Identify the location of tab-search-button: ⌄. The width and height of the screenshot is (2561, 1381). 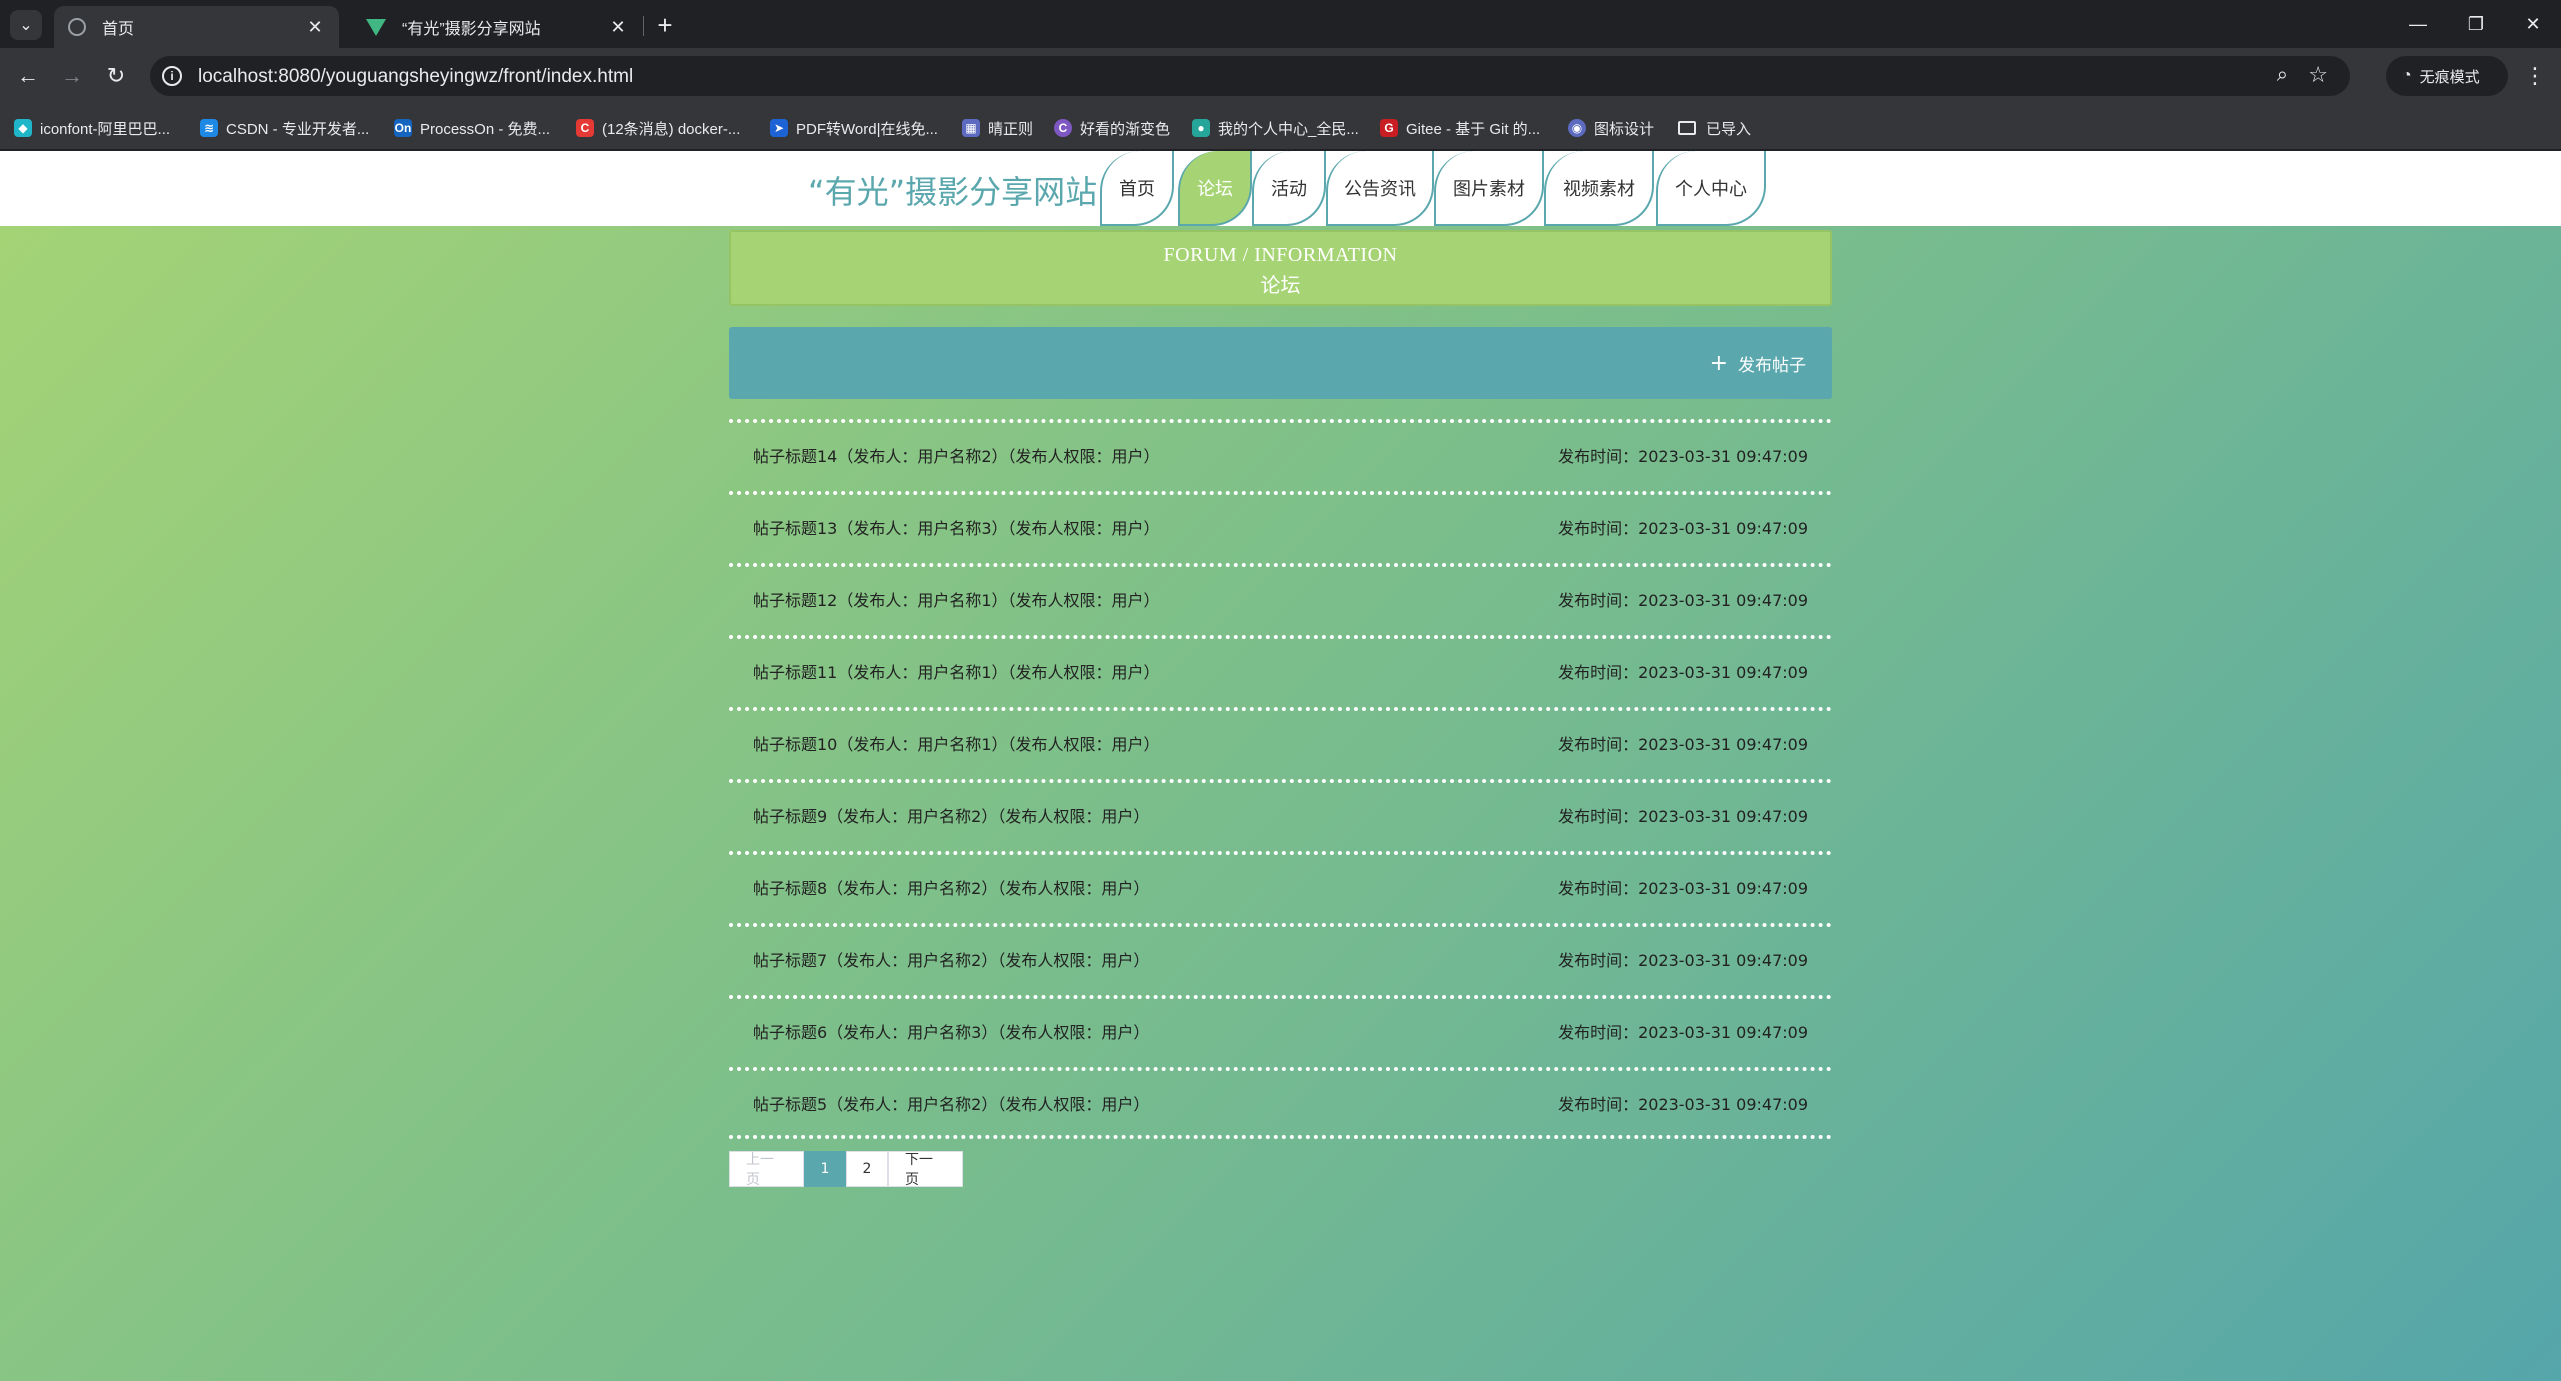
(26, 25).